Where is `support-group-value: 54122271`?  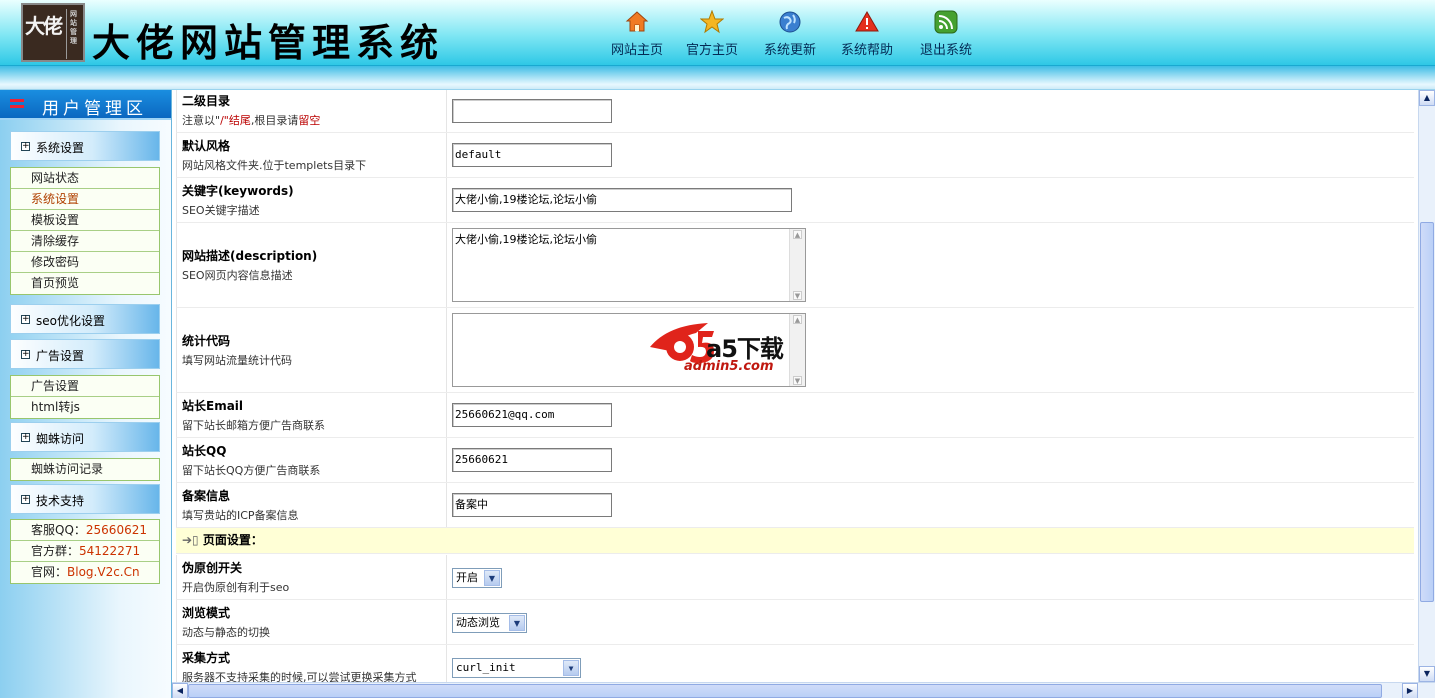 support-group-value: 54122271 is located at coordinates (110, 551).